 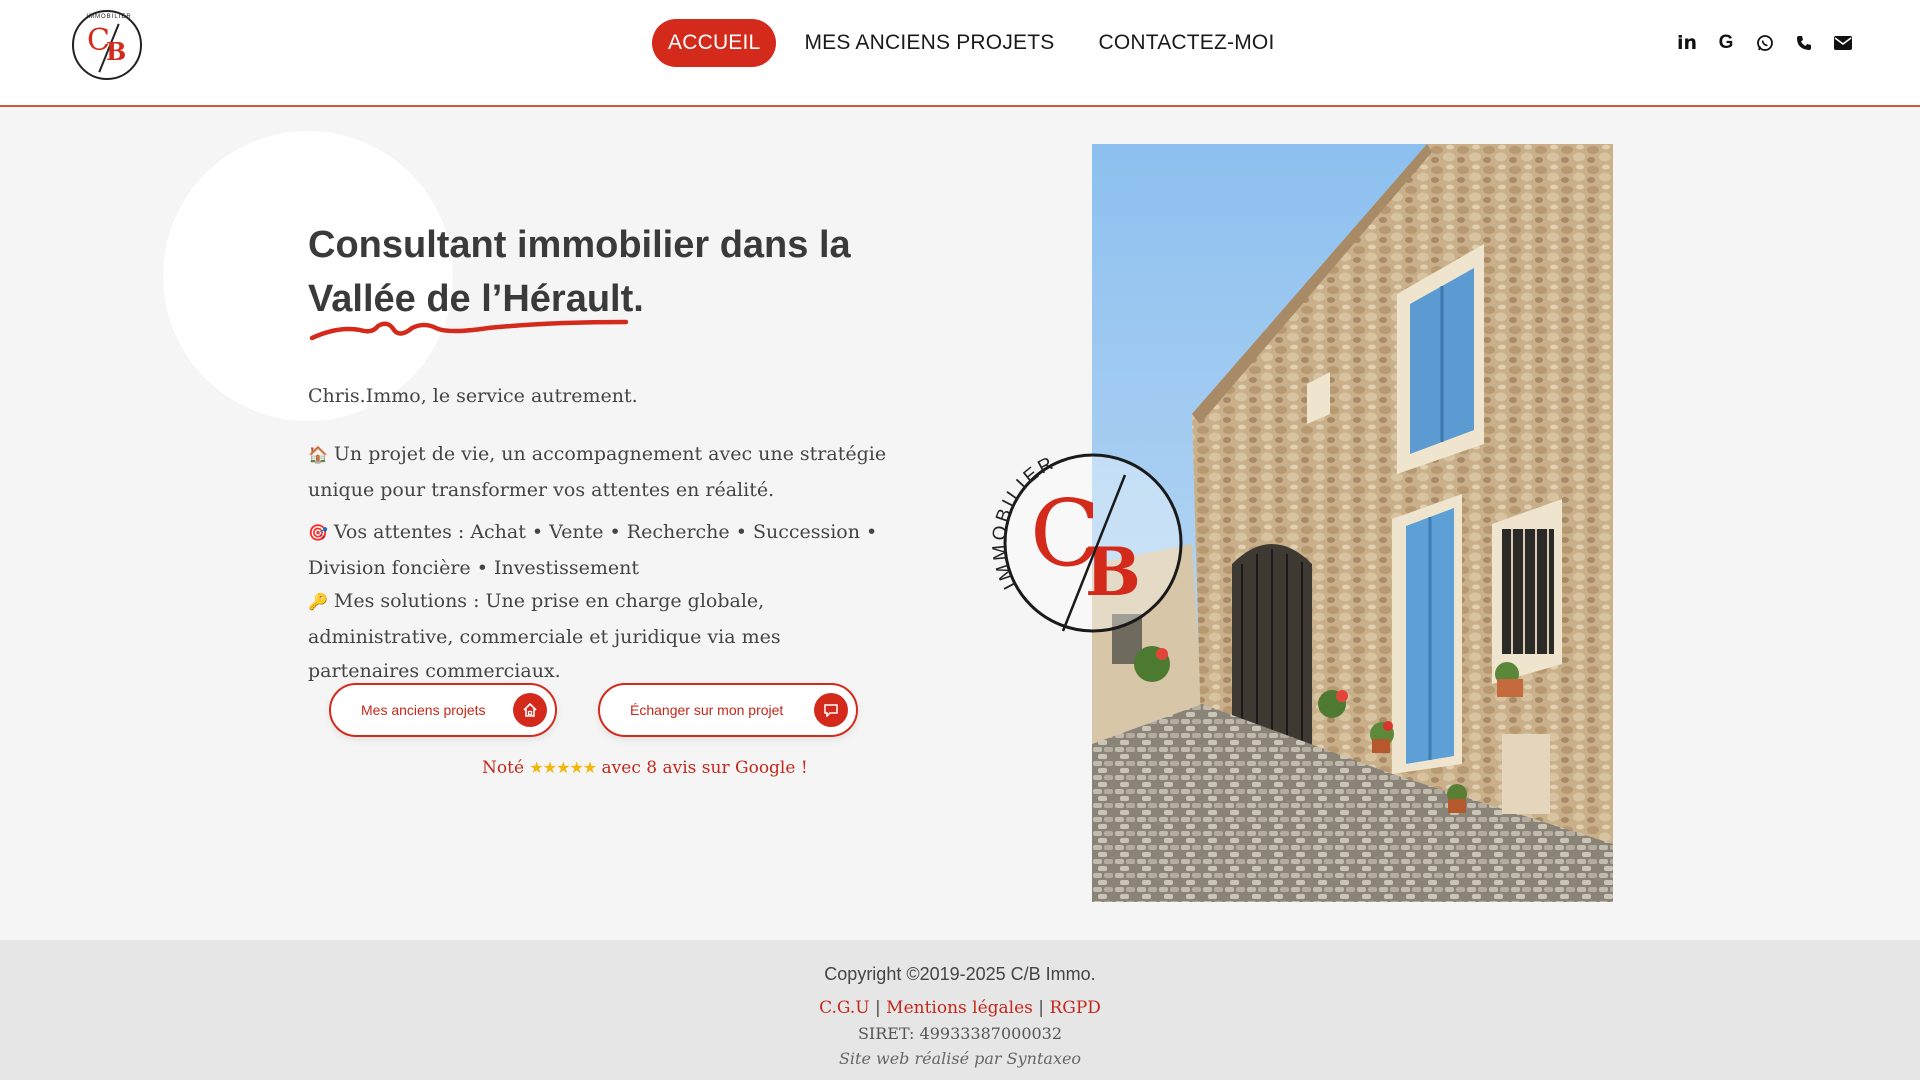 I want to click on hero-title-line1: Consultant immobilier dans la, so click(x=579, y=245).